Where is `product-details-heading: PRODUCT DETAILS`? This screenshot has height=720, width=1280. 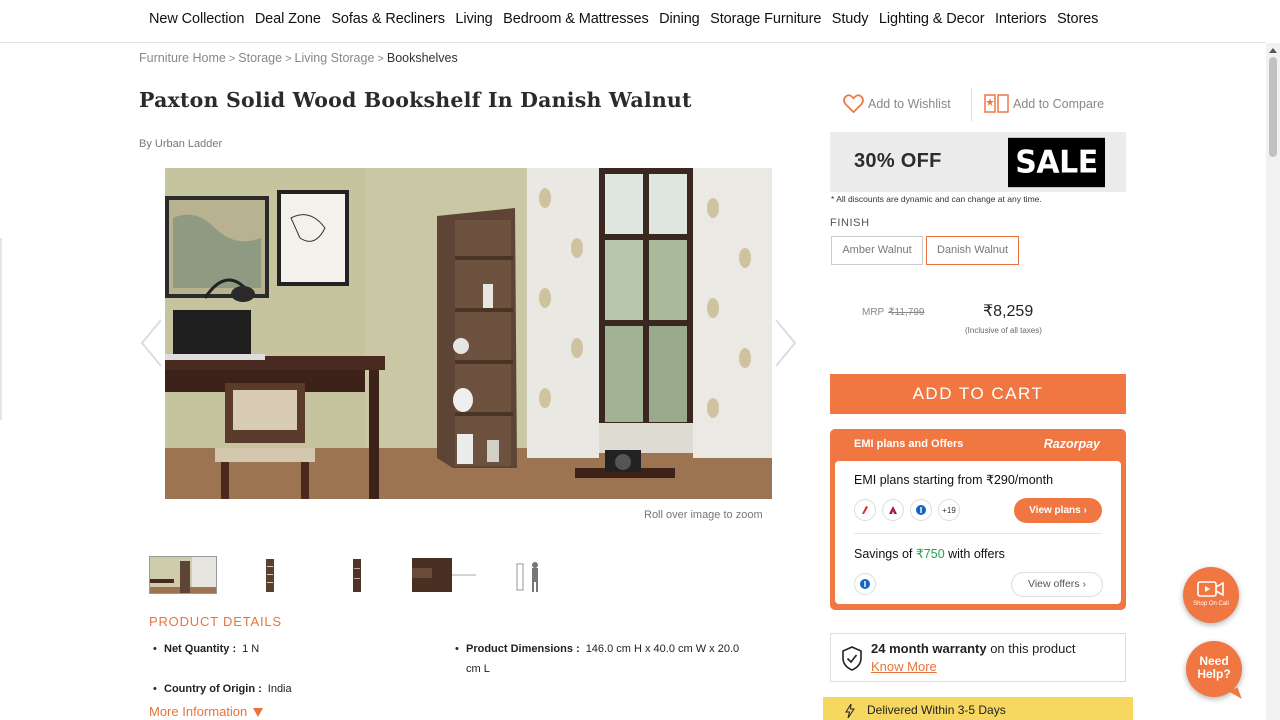
product-details-heading: PRODUCT DETAILS is located at coordinates (215, 621).